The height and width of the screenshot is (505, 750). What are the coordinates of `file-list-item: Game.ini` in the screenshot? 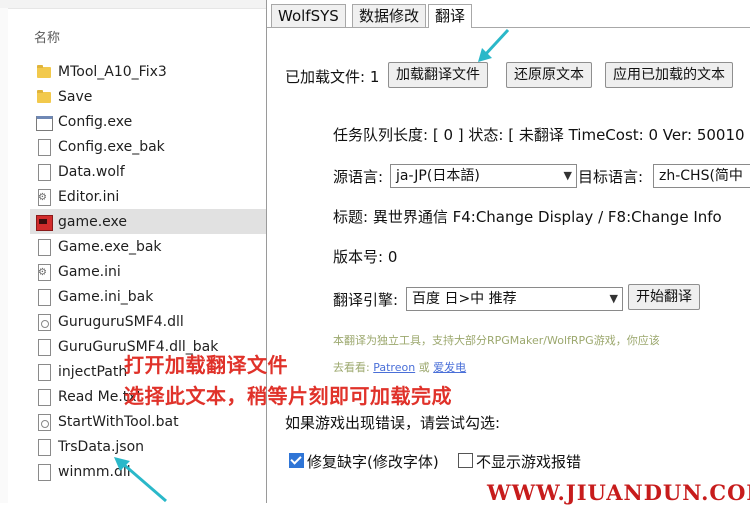 It's located at (148, 271).